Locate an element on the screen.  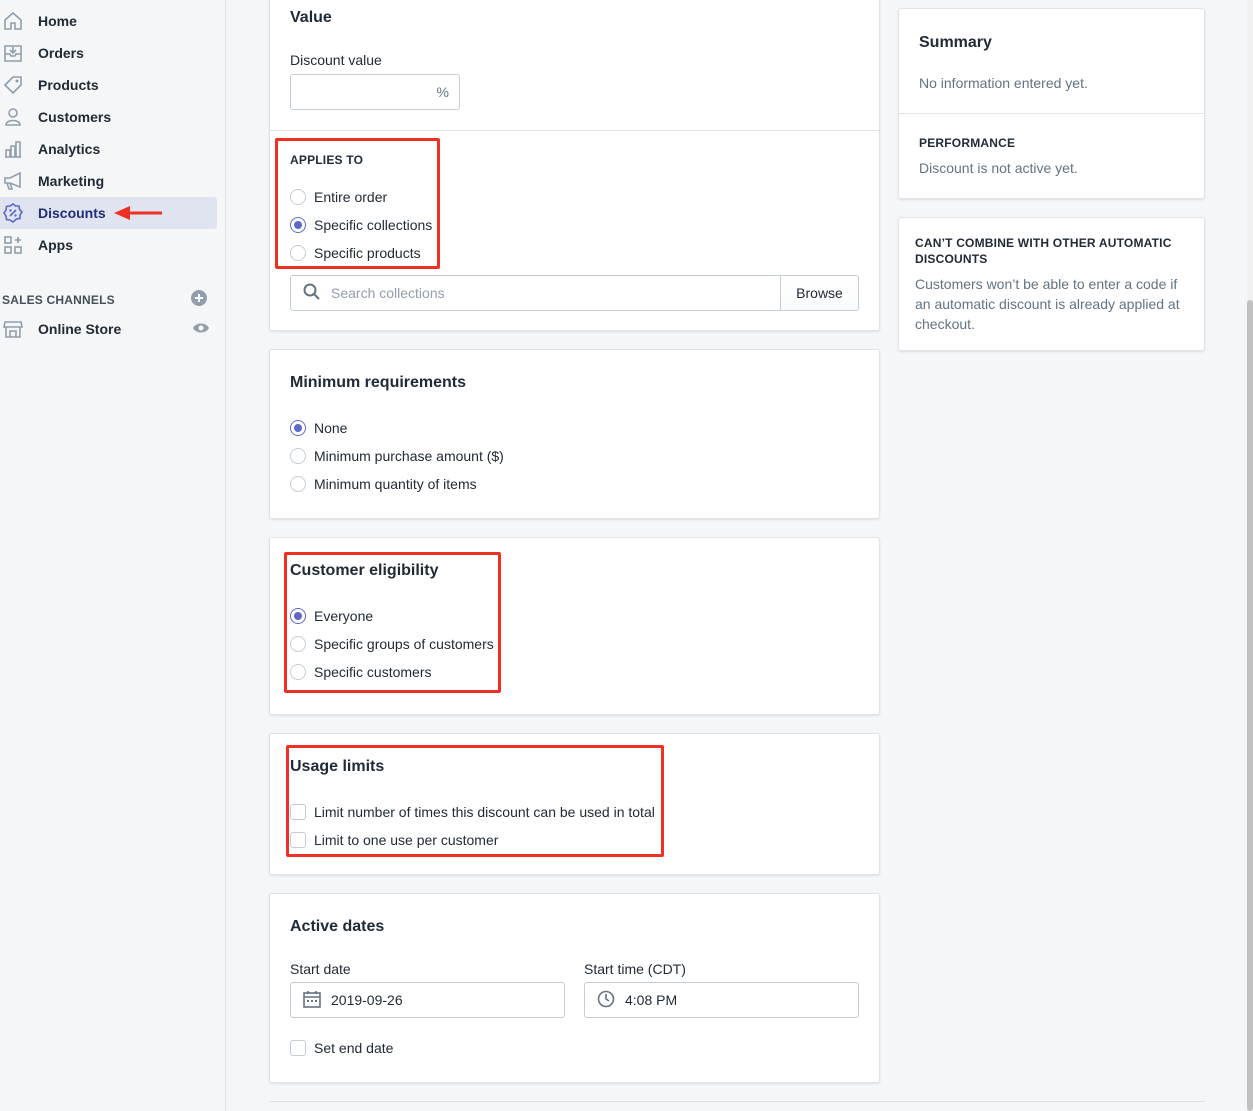
start-date-field: 2019-09-26 is located at coordinates (427, 1000).